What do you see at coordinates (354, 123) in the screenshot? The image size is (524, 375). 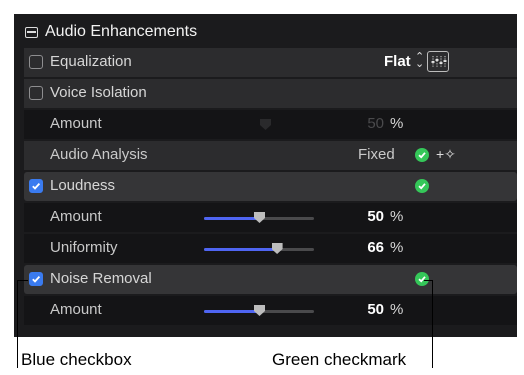 I see `voice-isolation-amount-value: 50` at bounding box center [354, 123].